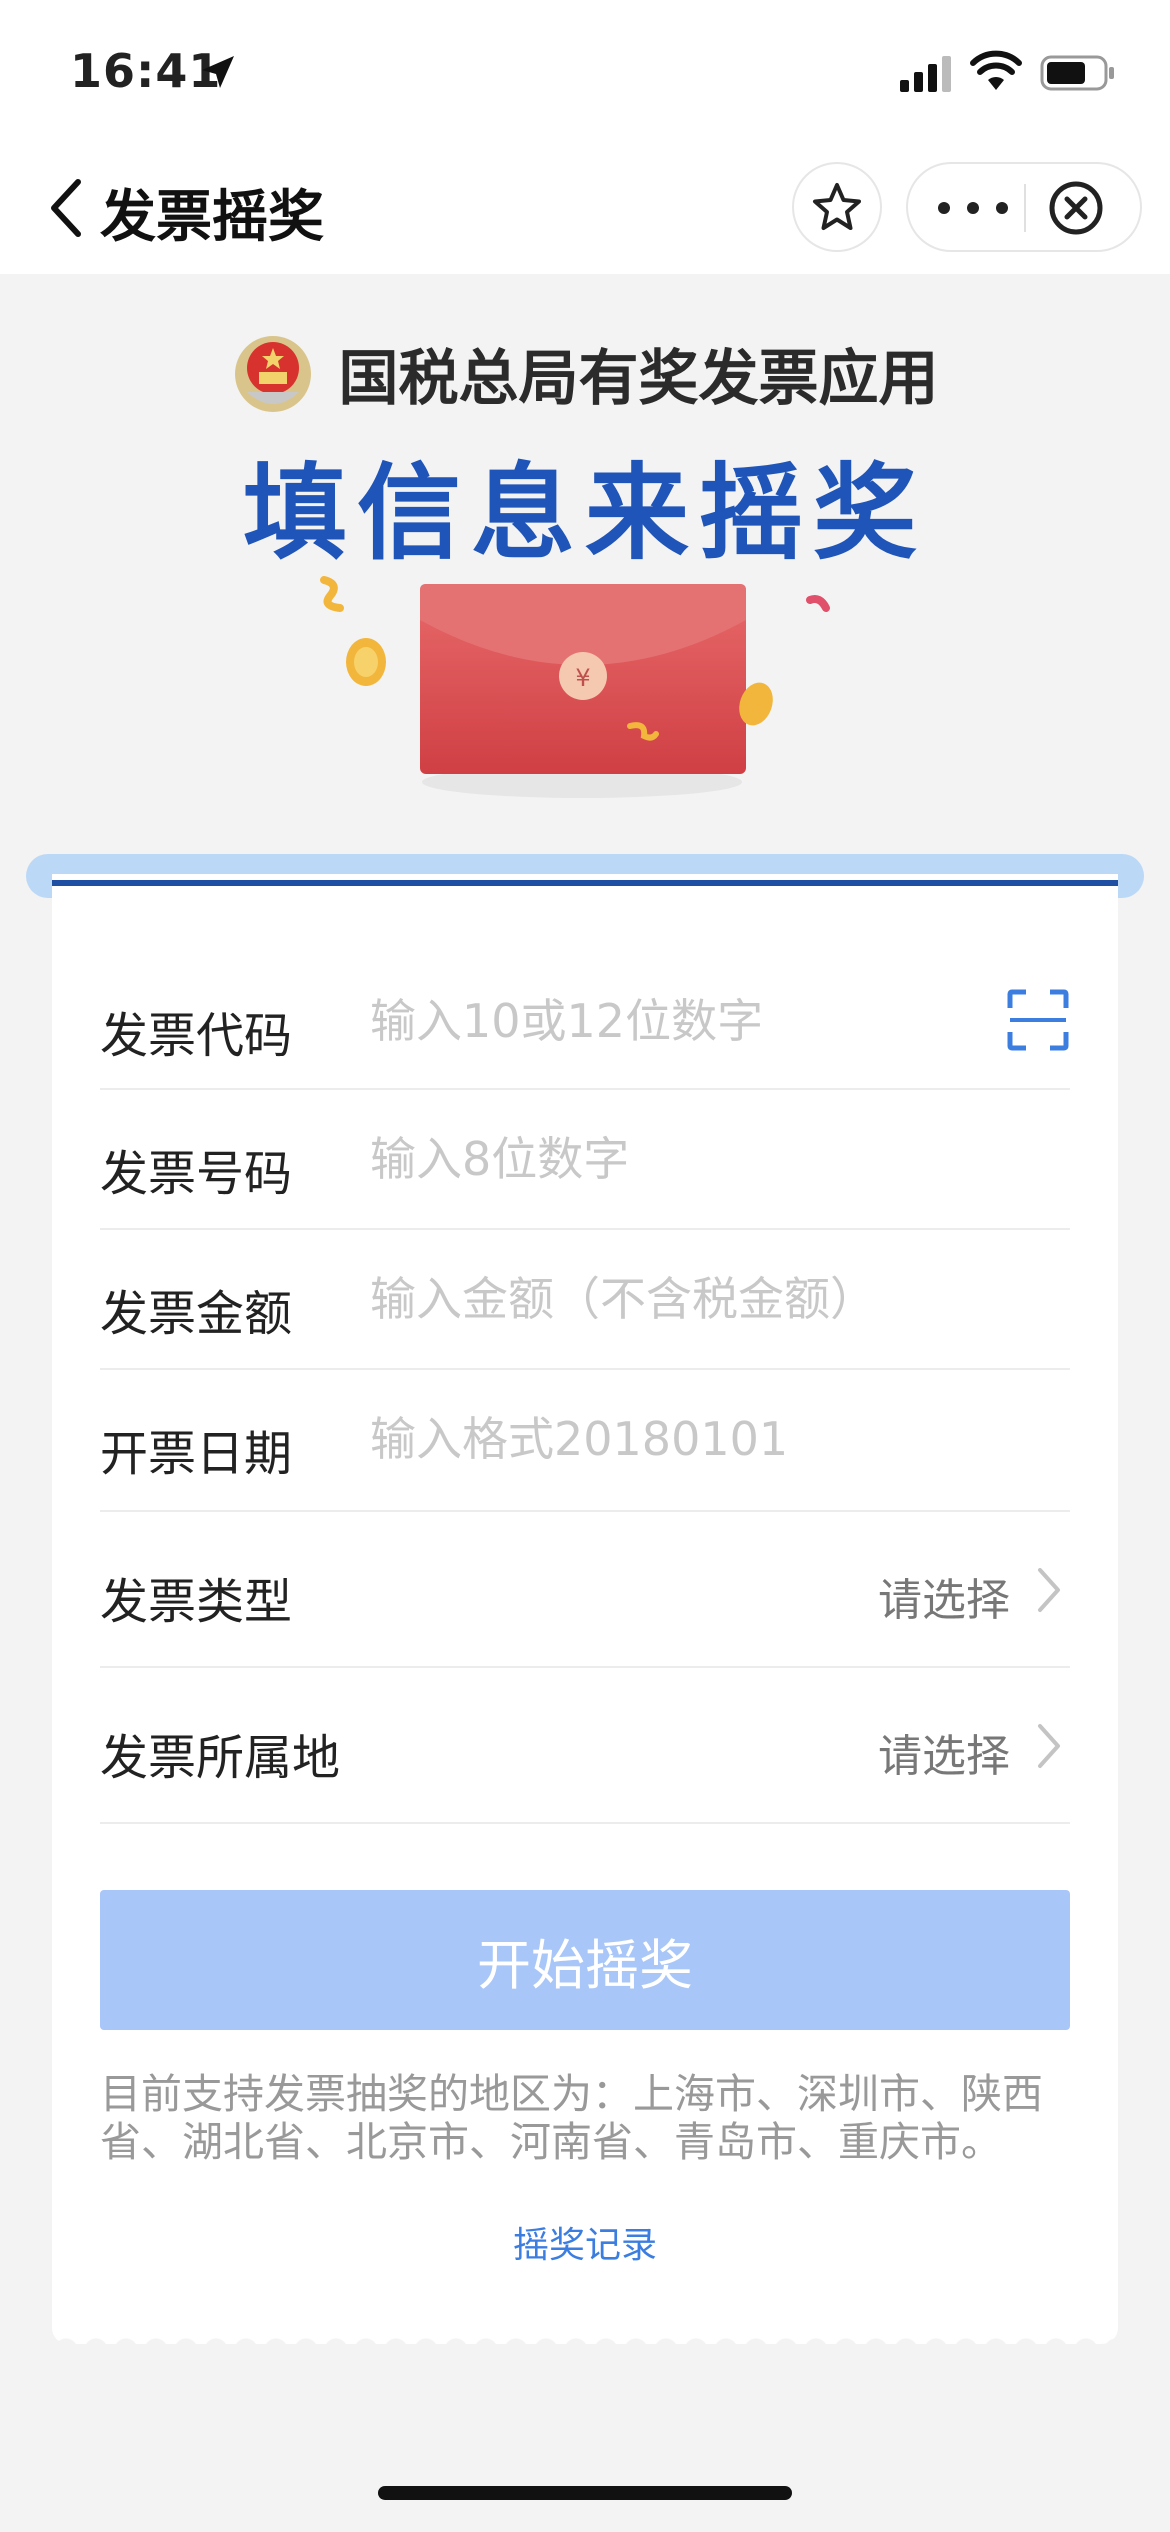  What do you see at coordinates (220, 1758) in the screenshot?
I see `invoice-region-label: 发票所属地` at bounding box center [220, 1758].